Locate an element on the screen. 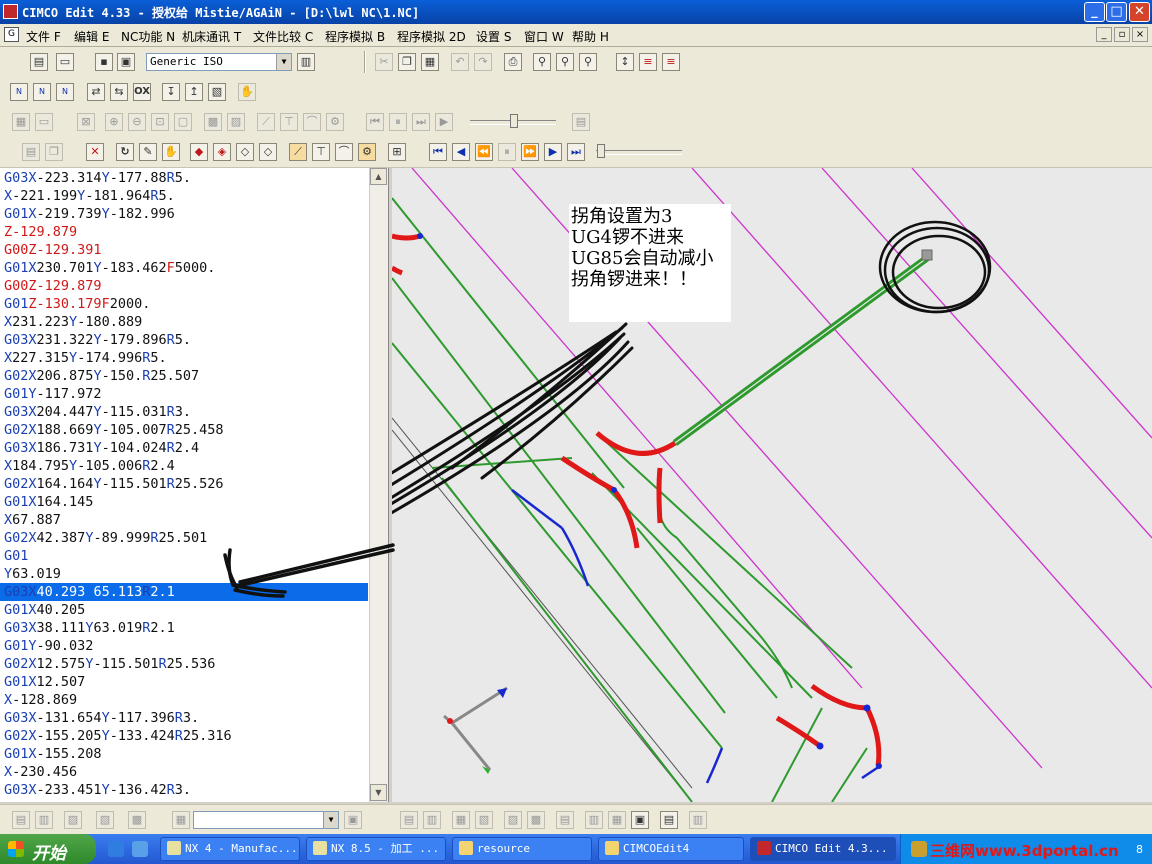 Image resolution: width=1152 pixels, height=864 pixels. mdi-minimize-button: _ is located at coordinates (1104, 34).